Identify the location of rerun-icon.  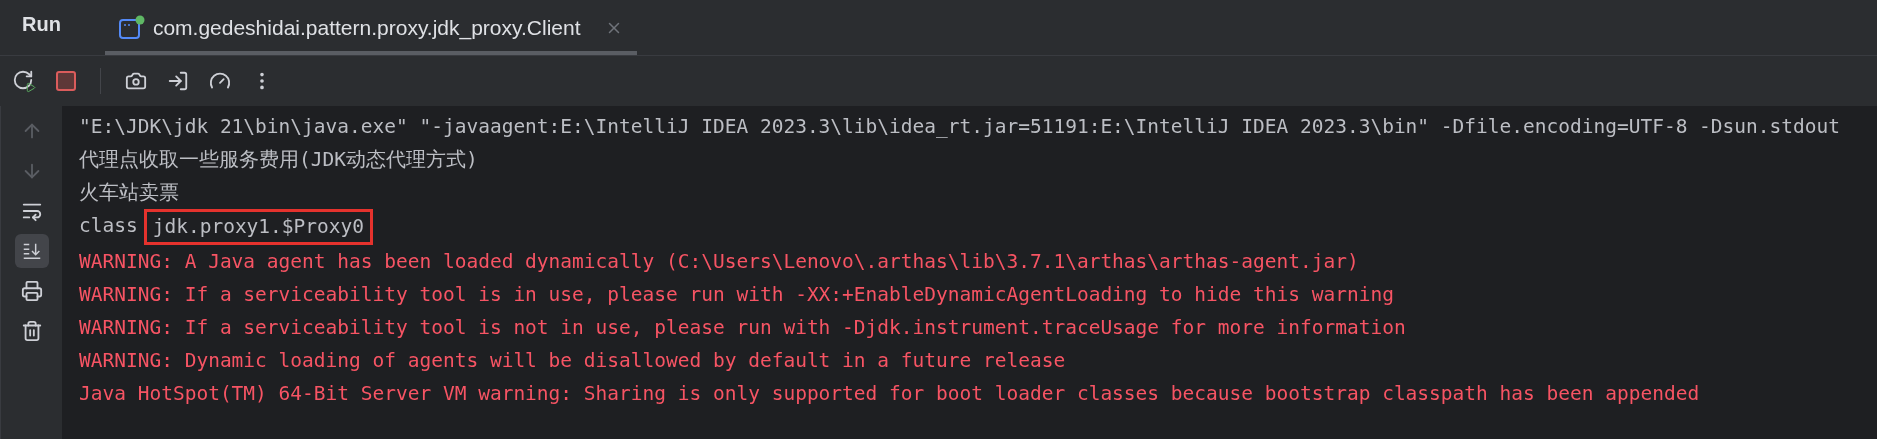
(24, 81).